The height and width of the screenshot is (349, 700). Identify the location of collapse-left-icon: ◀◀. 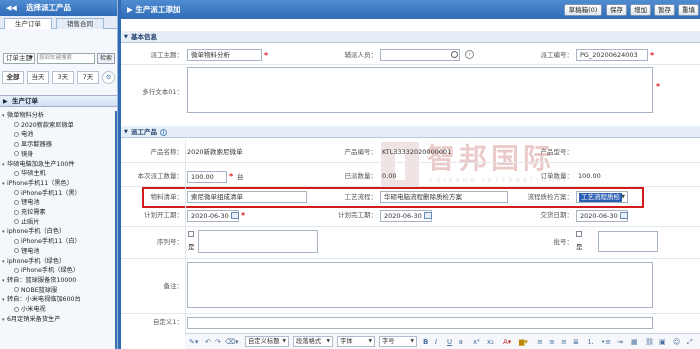
(11, 8).